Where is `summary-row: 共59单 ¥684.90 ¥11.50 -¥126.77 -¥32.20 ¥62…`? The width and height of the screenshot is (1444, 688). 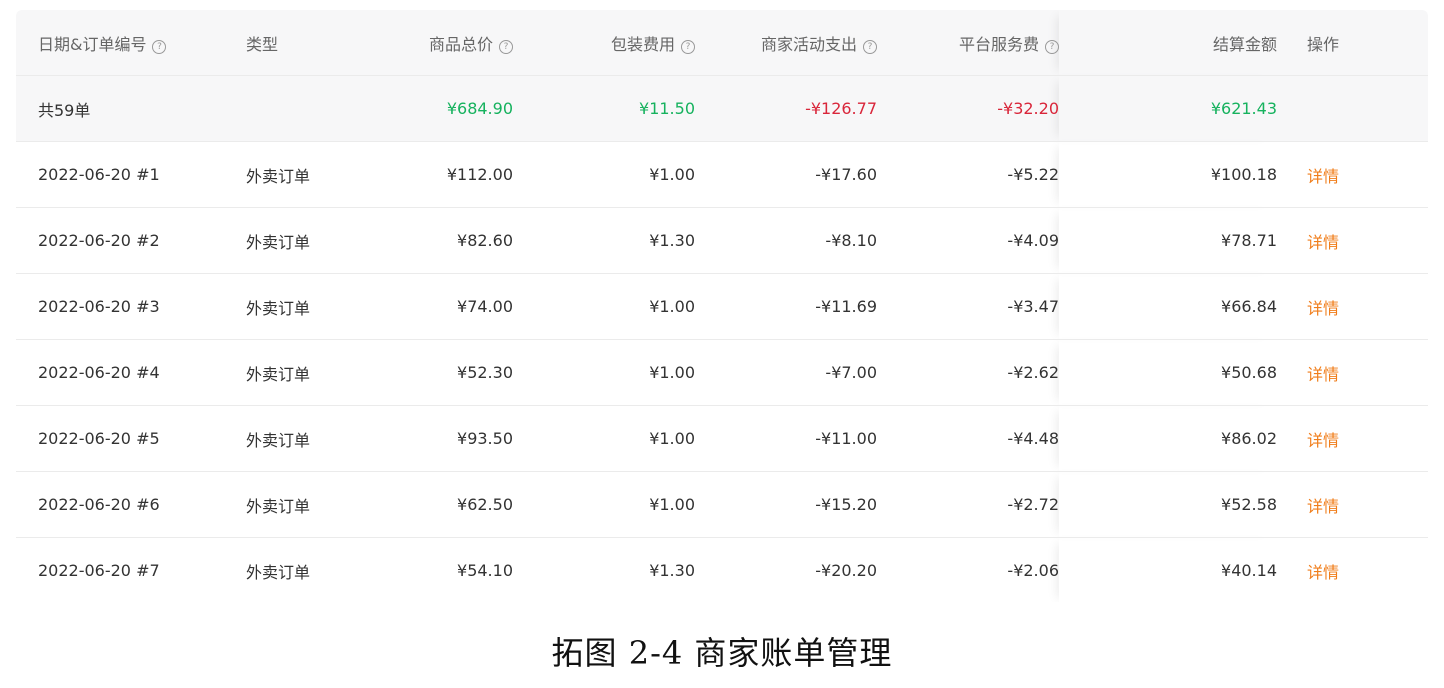 summary-row: 共59单 ¥684.90 ¥11.50 -¥126.77 -¥32.20 ¥62… is located at coordinates (722, 108).